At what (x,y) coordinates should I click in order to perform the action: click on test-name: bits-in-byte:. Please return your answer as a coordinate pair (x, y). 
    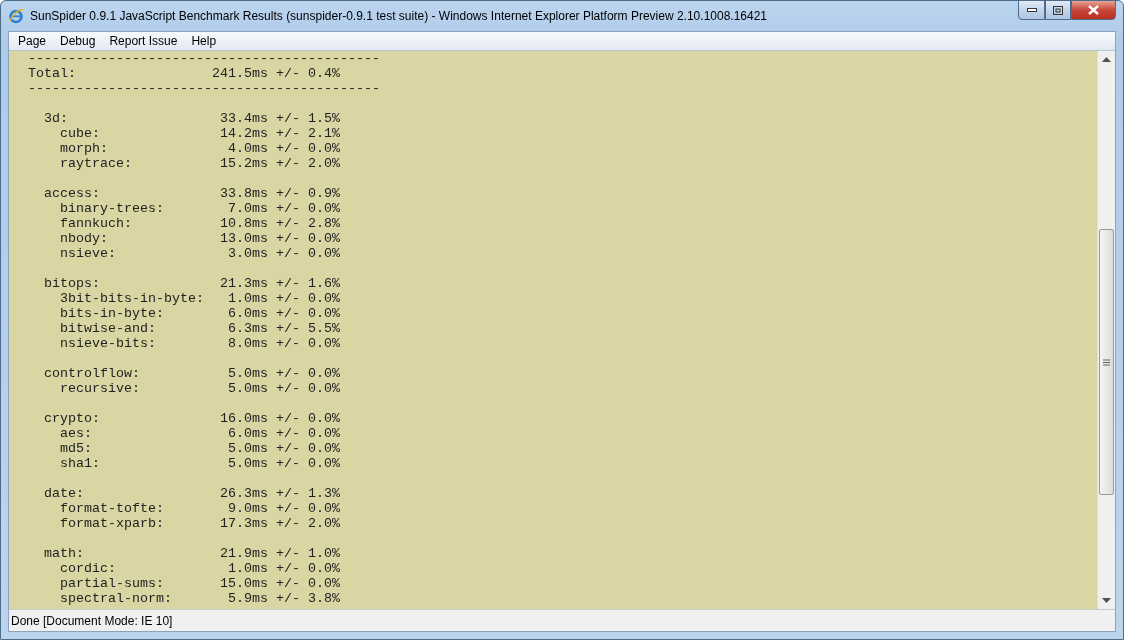
    Looking at the image, I should click on (112, 313).